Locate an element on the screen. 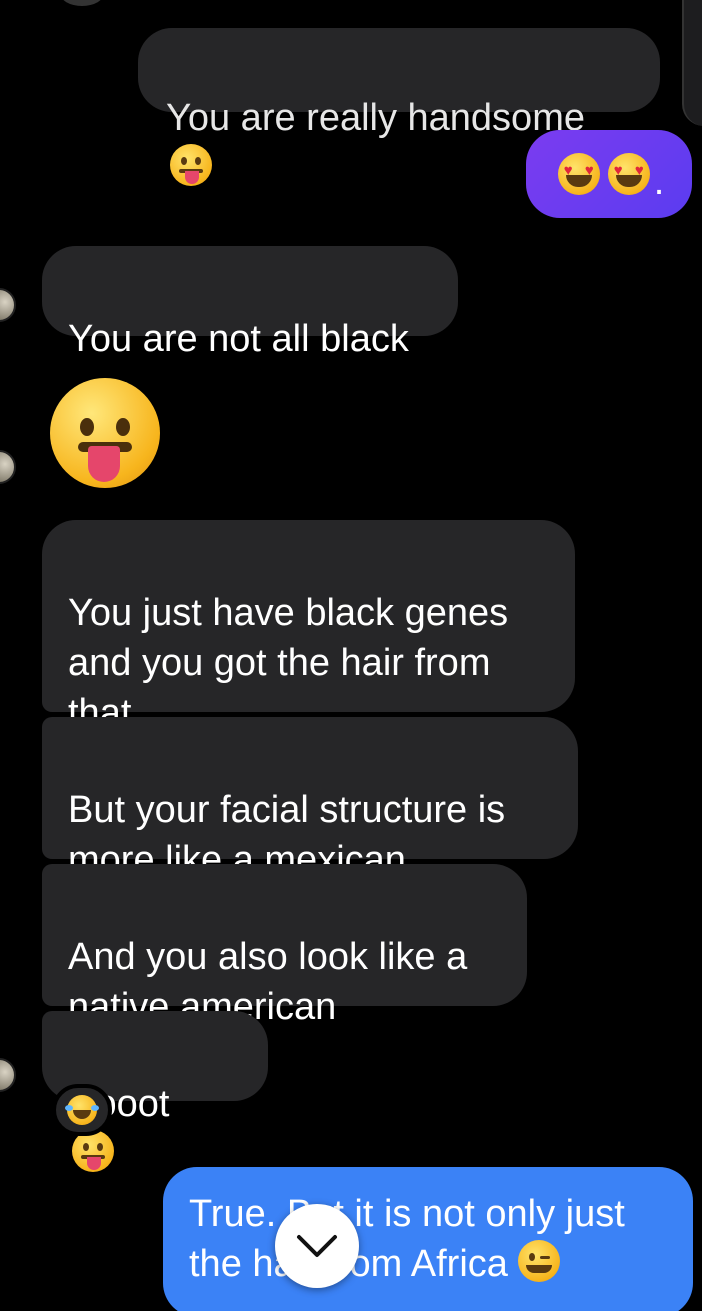 This screenshot has width=702, height=1311. scroll-to-bottom-button is located at coordinates (317, 1246).